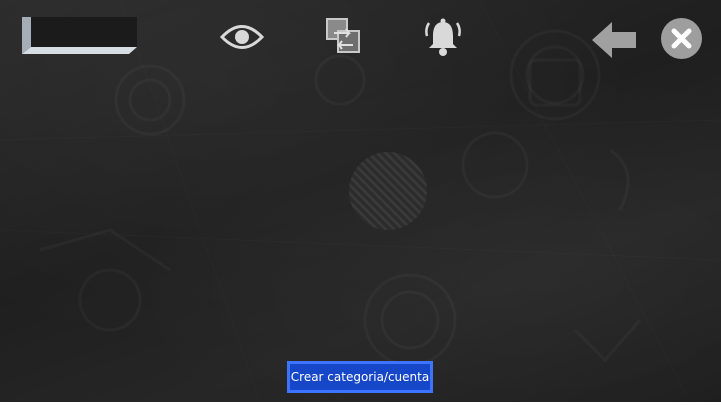 The width and height of the screenshot is (721, 405). I want to click on striped-disc-icon, so click(388, 191).